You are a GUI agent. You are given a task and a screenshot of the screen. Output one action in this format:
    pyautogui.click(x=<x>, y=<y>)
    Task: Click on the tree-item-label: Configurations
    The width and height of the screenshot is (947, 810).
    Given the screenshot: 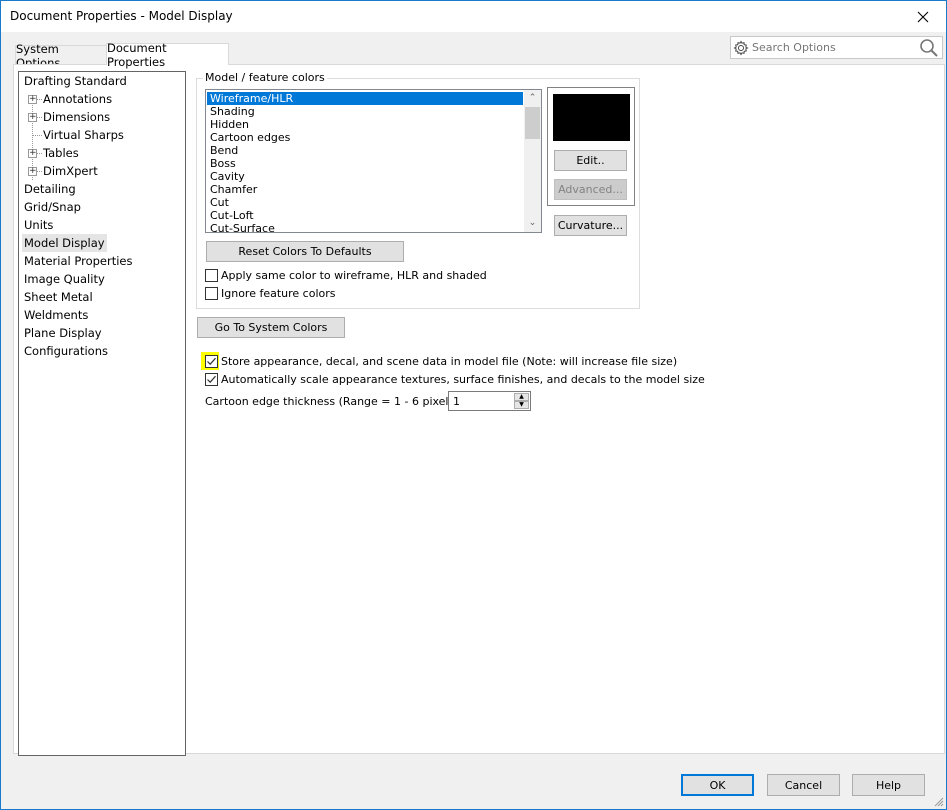 What is the action you would take?
    pyautogui.click(x=66, y=351)
    